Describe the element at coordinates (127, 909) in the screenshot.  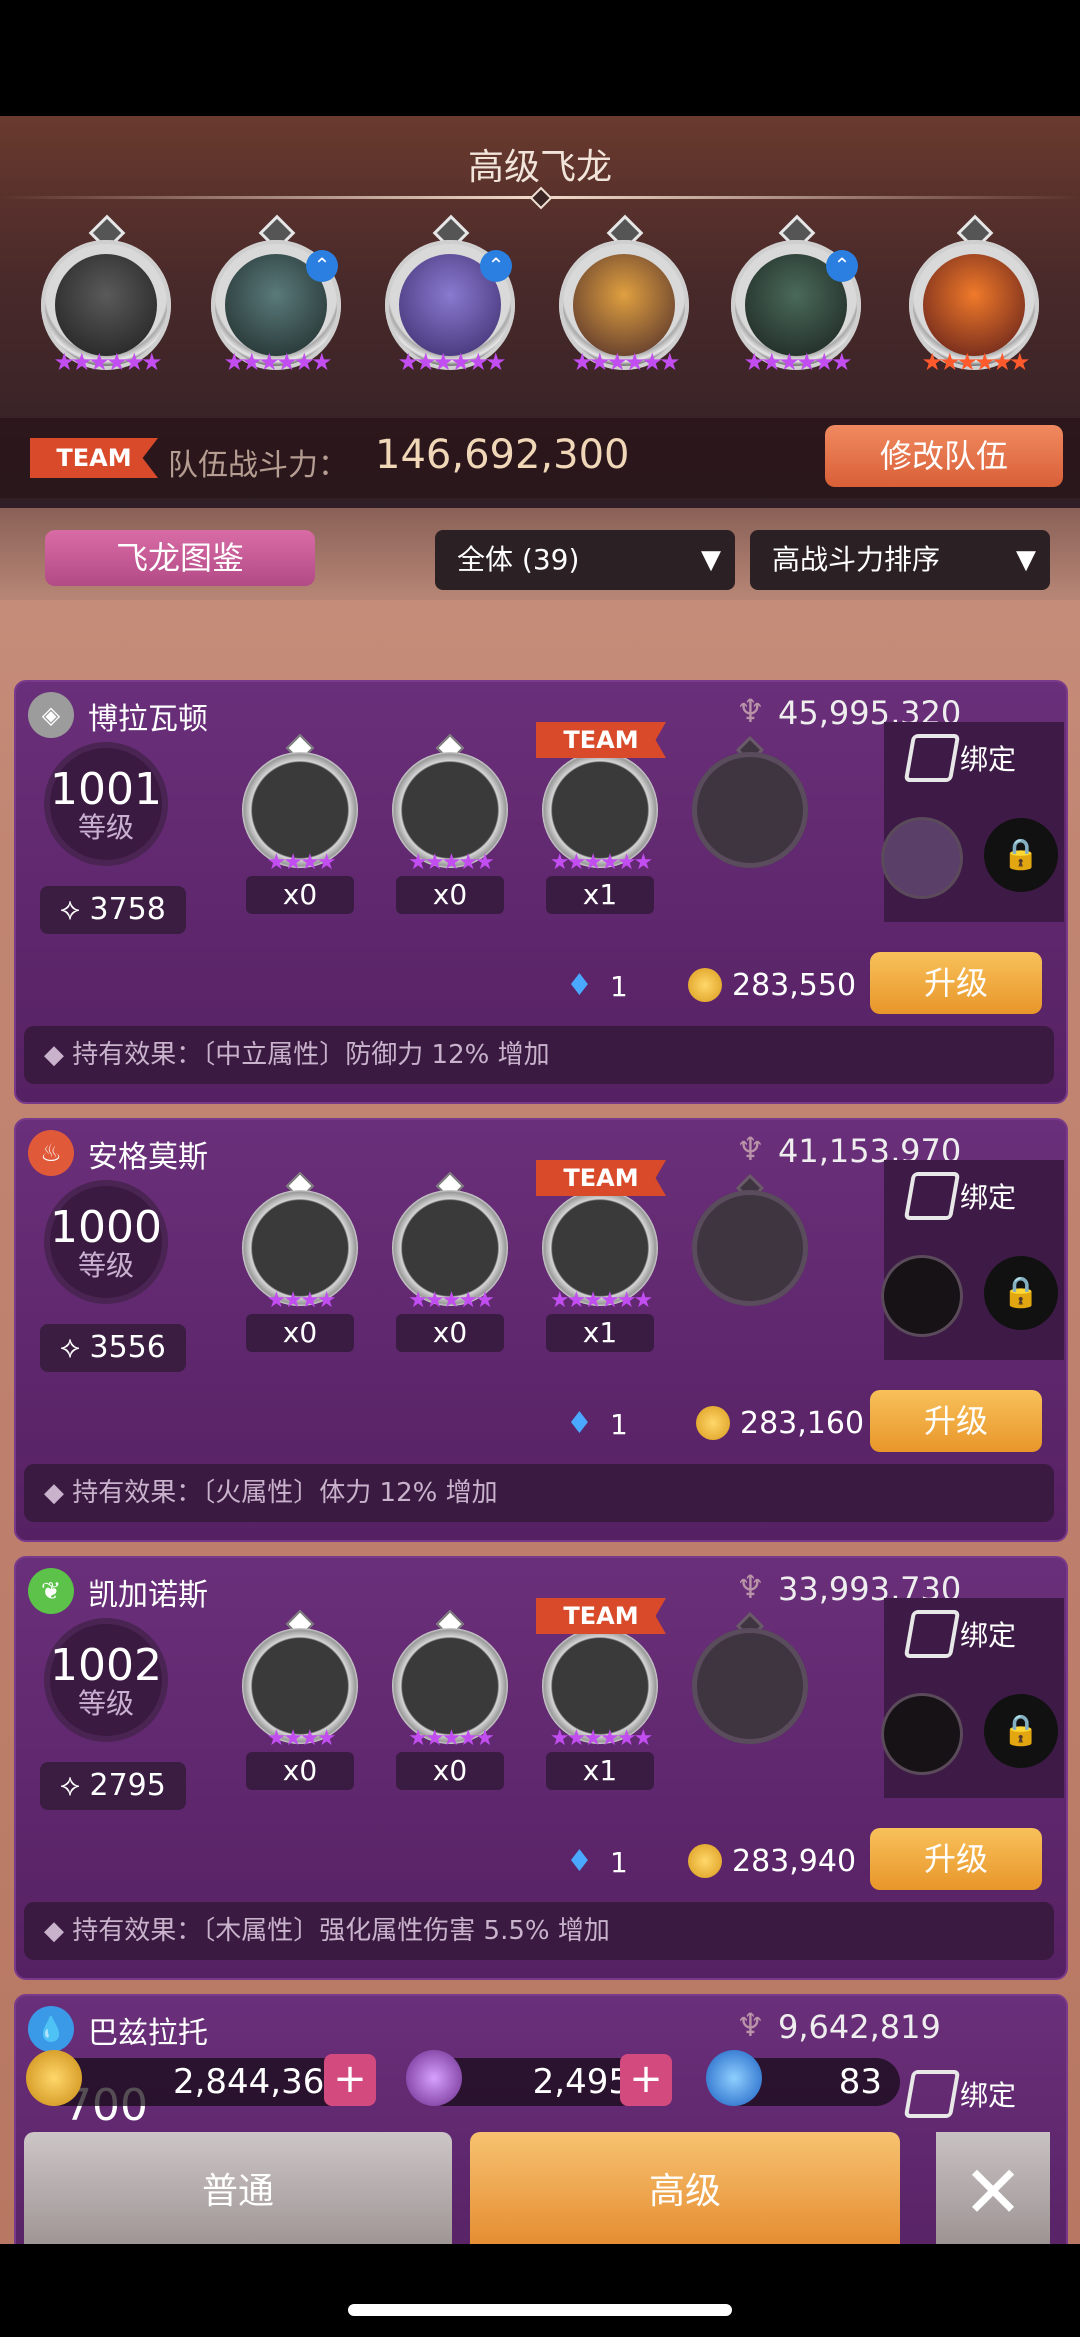
I see `rank-value: 3758` at that location.